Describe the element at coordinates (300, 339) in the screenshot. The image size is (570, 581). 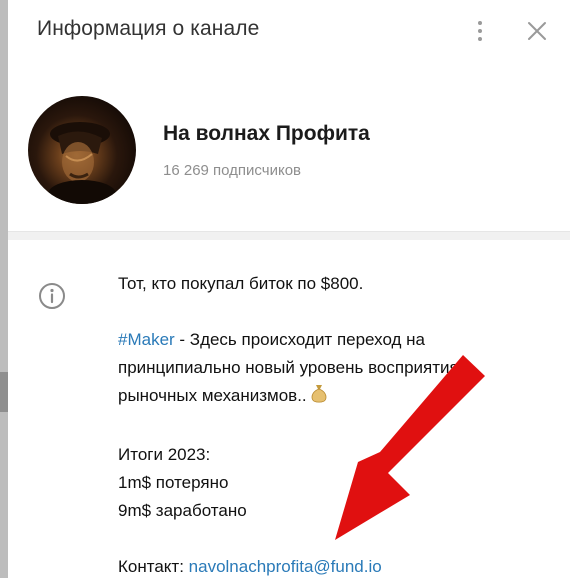
I see `description-text: - Здесь происходит переход на` at that location.